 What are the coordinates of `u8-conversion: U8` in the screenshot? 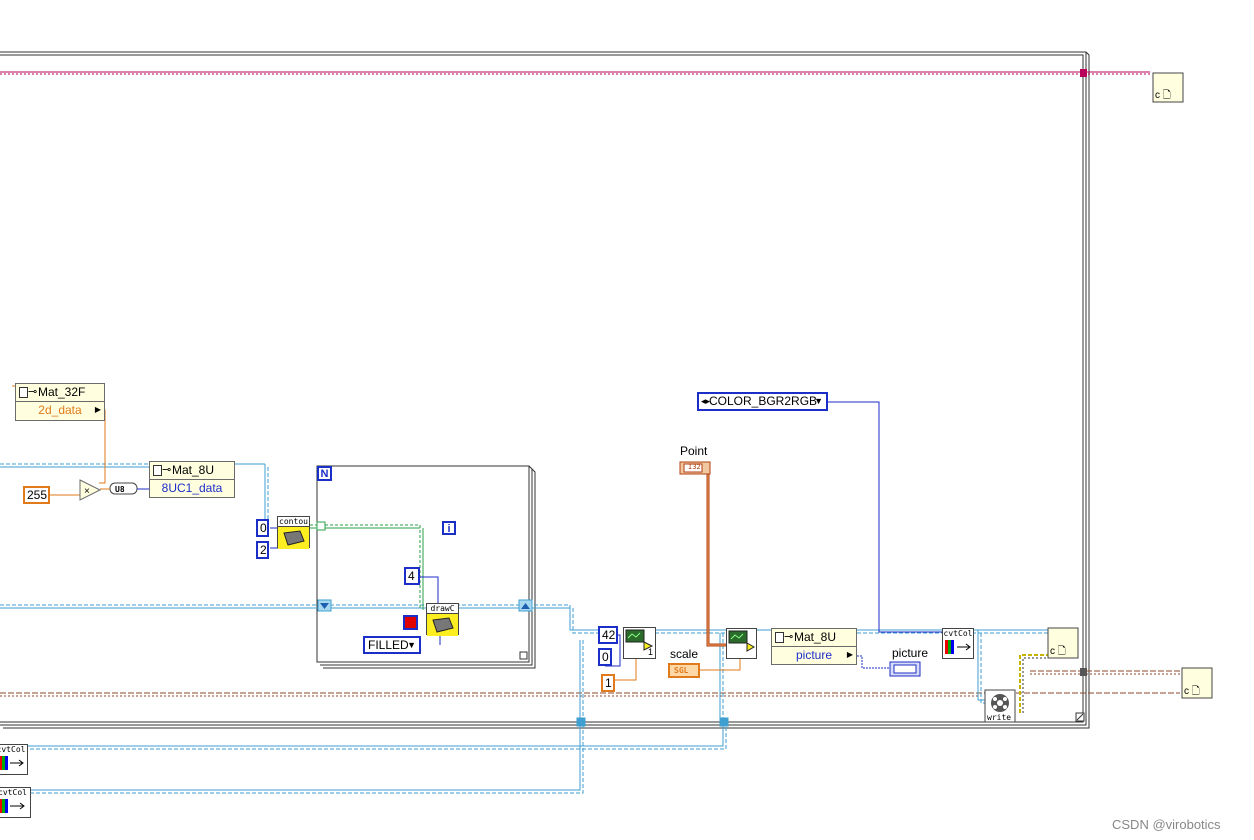 It's located at (125, 488).